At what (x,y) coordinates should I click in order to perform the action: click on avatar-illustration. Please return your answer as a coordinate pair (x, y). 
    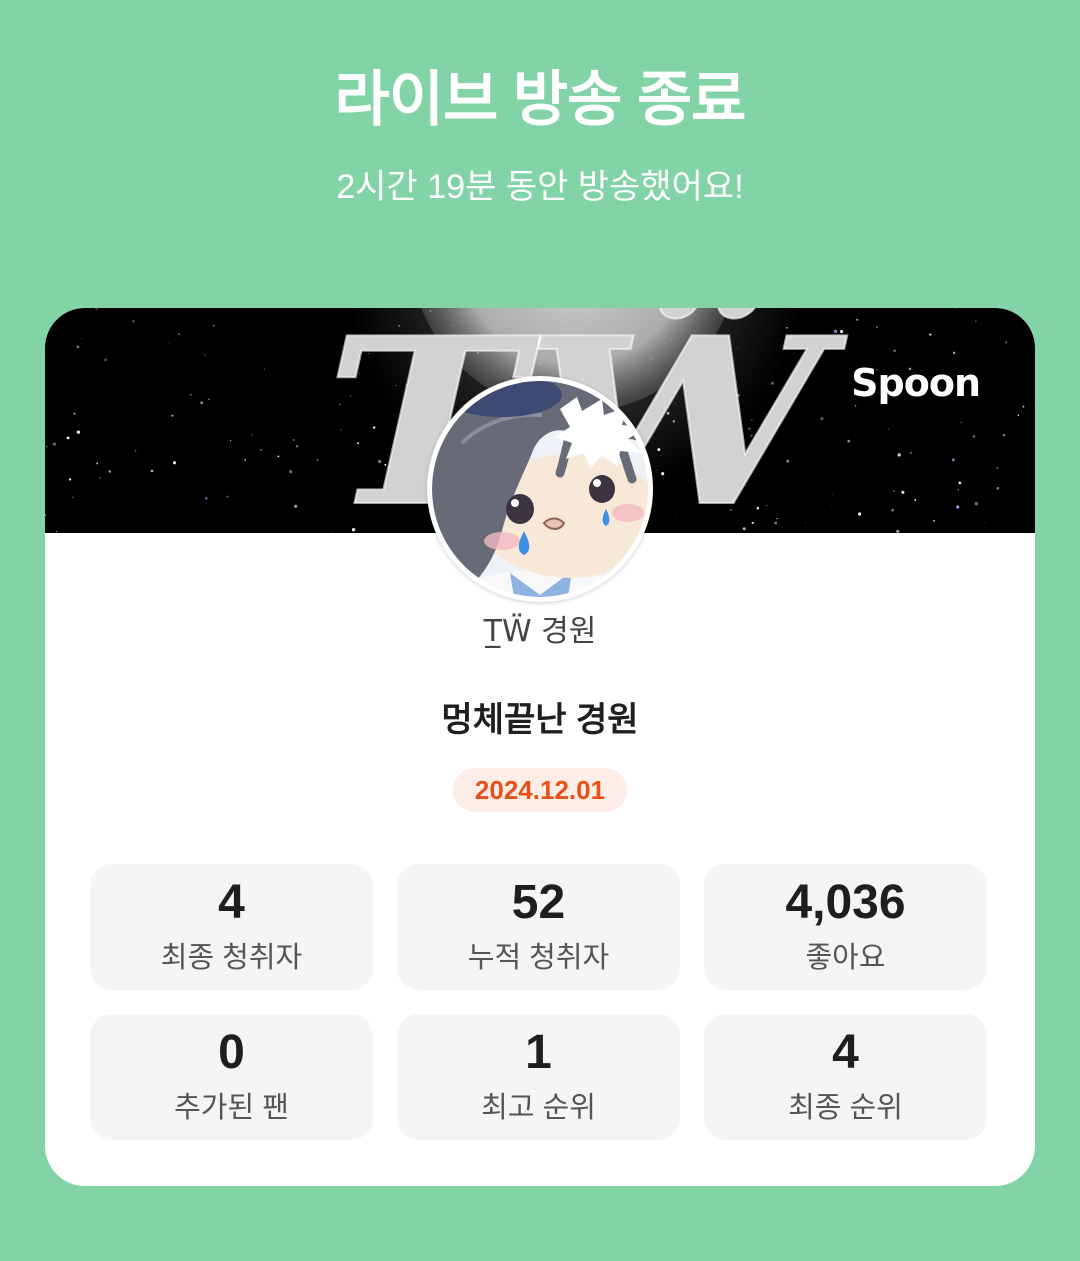
    Looking at the image, I should click on (540, 489).